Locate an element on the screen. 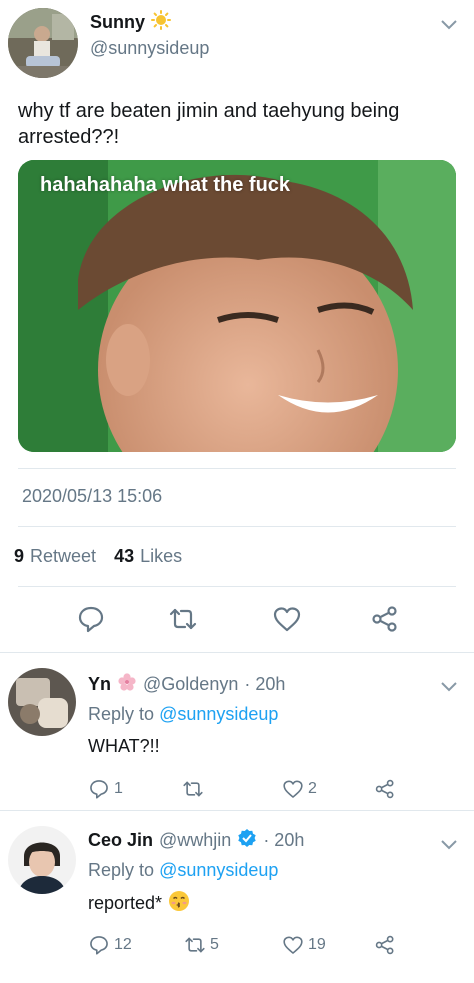 The image size is (474, 983). reply-text: reported* is located at coordinates (139, 903).